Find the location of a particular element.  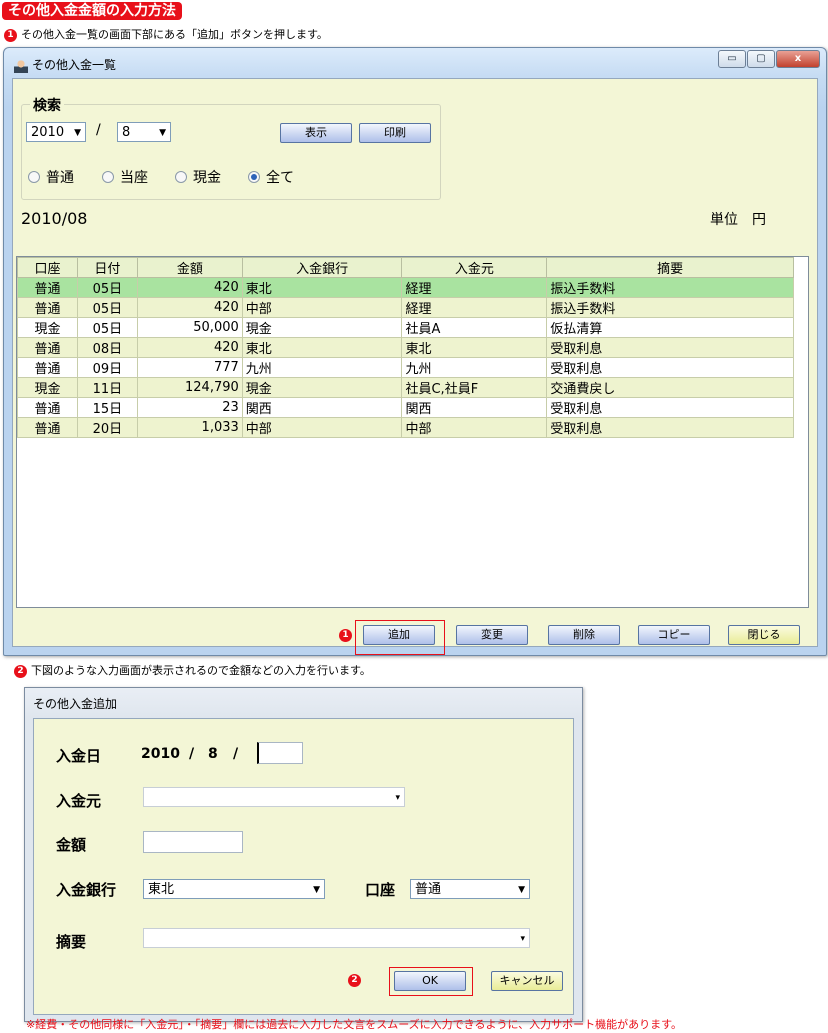

summary-label: 摘要 is located at coordinates (71, 942).